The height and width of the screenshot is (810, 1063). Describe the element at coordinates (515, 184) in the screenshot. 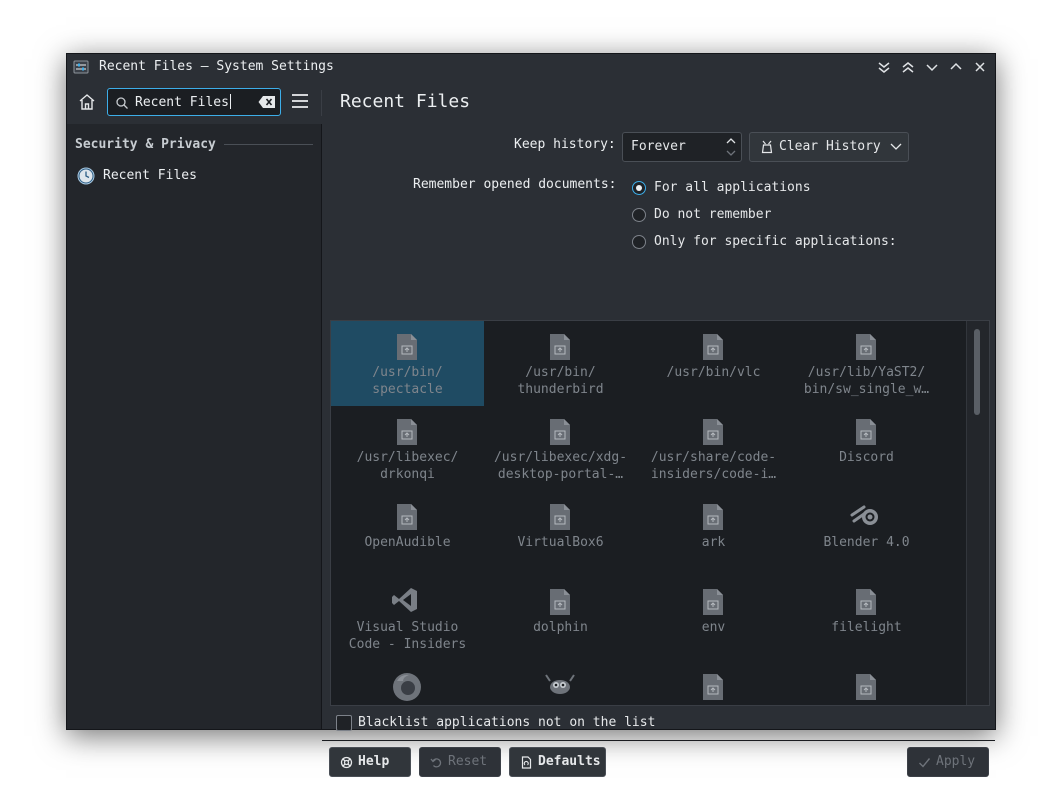

I see `remember-documents-label: Remember opened documents:` at that location.